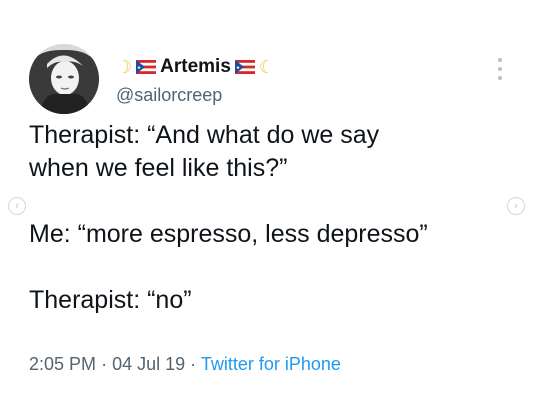 The image size is (542, 401). What do you see at coordinates (64, 79) in the screenshot?
I see `avatar` at bounding box center [64, 79].